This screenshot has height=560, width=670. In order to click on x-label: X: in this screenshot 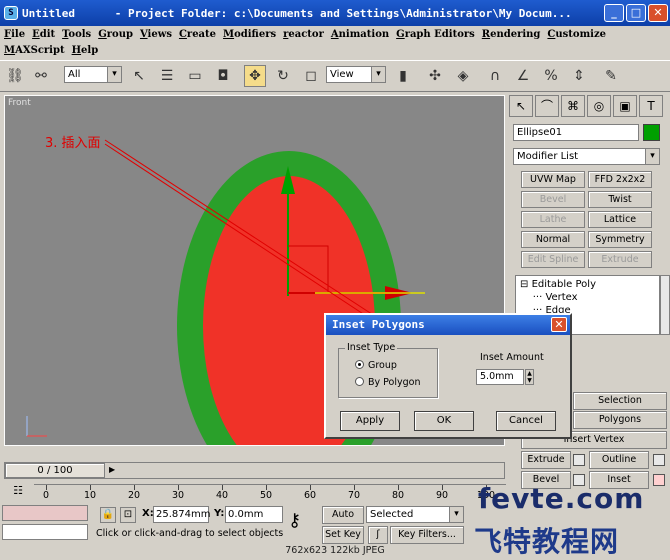, I will do `click(148, 513)`.